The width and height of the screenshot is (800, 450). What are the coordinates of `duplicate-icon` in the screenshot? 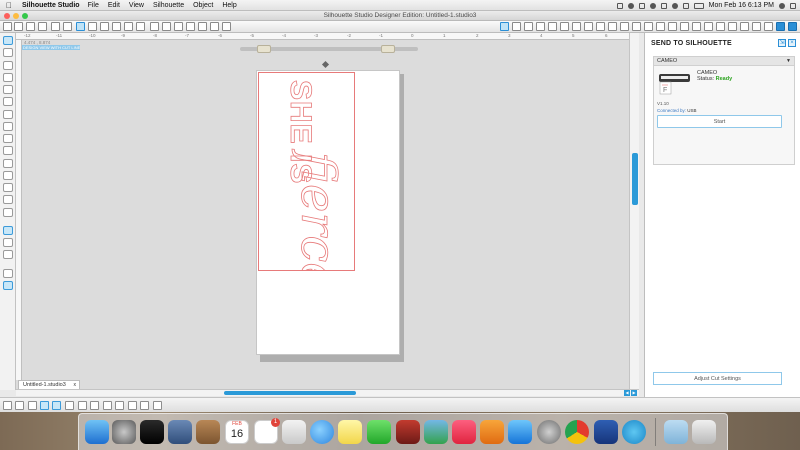 It's located at (132, 405).